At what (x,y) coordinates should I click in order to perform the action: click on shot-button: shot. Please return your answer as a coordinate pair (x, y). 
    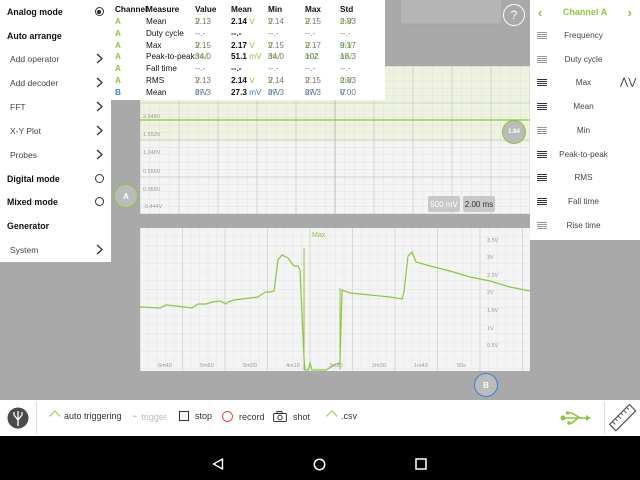
    Looking at the image, I should click on (291, 416).